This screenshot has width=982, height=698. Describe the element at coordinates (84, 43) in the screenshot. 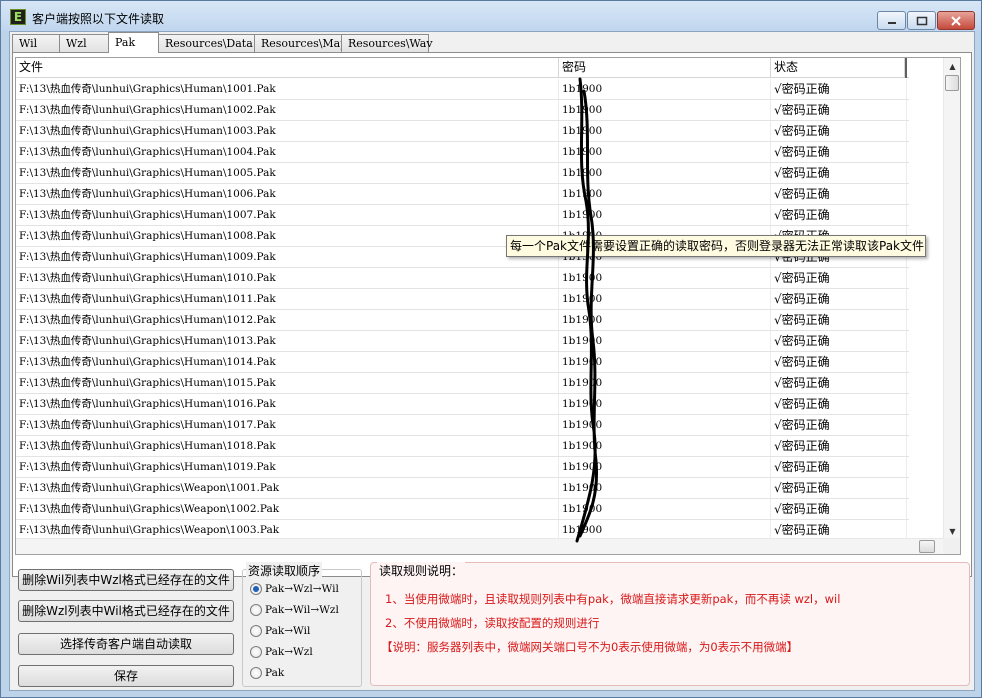

I see `tab-wzl: Wzl` at that location.